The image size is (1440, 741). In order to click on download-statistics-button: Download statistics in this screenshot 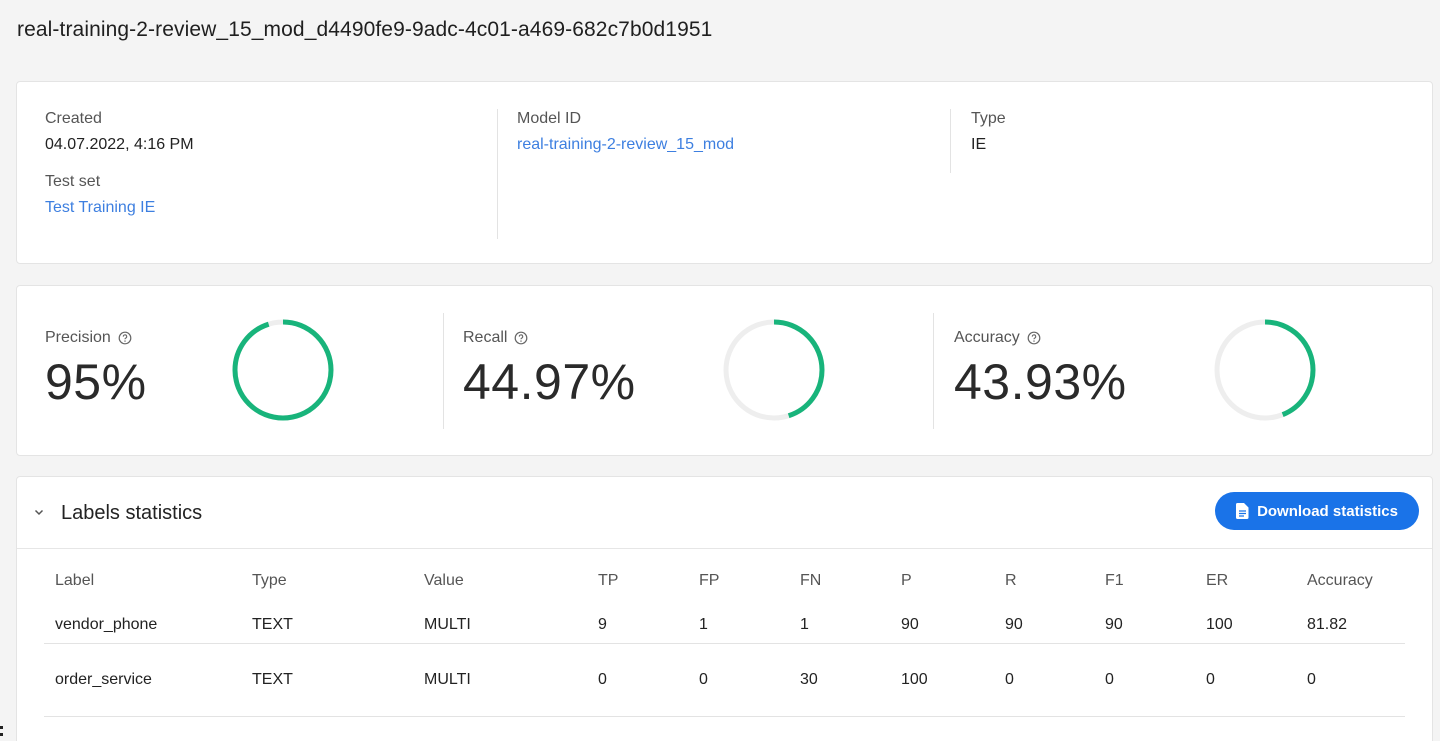, I will do `click(1317, 511)`.